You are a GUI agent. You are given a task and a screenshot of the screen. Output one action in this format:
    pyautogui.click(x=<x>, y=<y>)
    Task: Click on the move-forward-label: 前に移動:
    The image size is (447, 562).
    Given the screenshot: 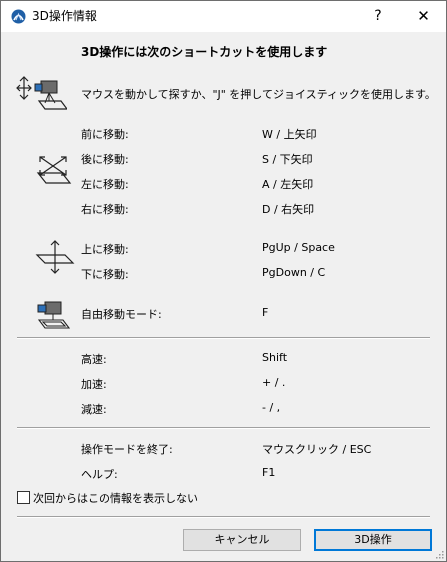 What is the action you would take?
    pyautogui.click(x=105, y=134)
    